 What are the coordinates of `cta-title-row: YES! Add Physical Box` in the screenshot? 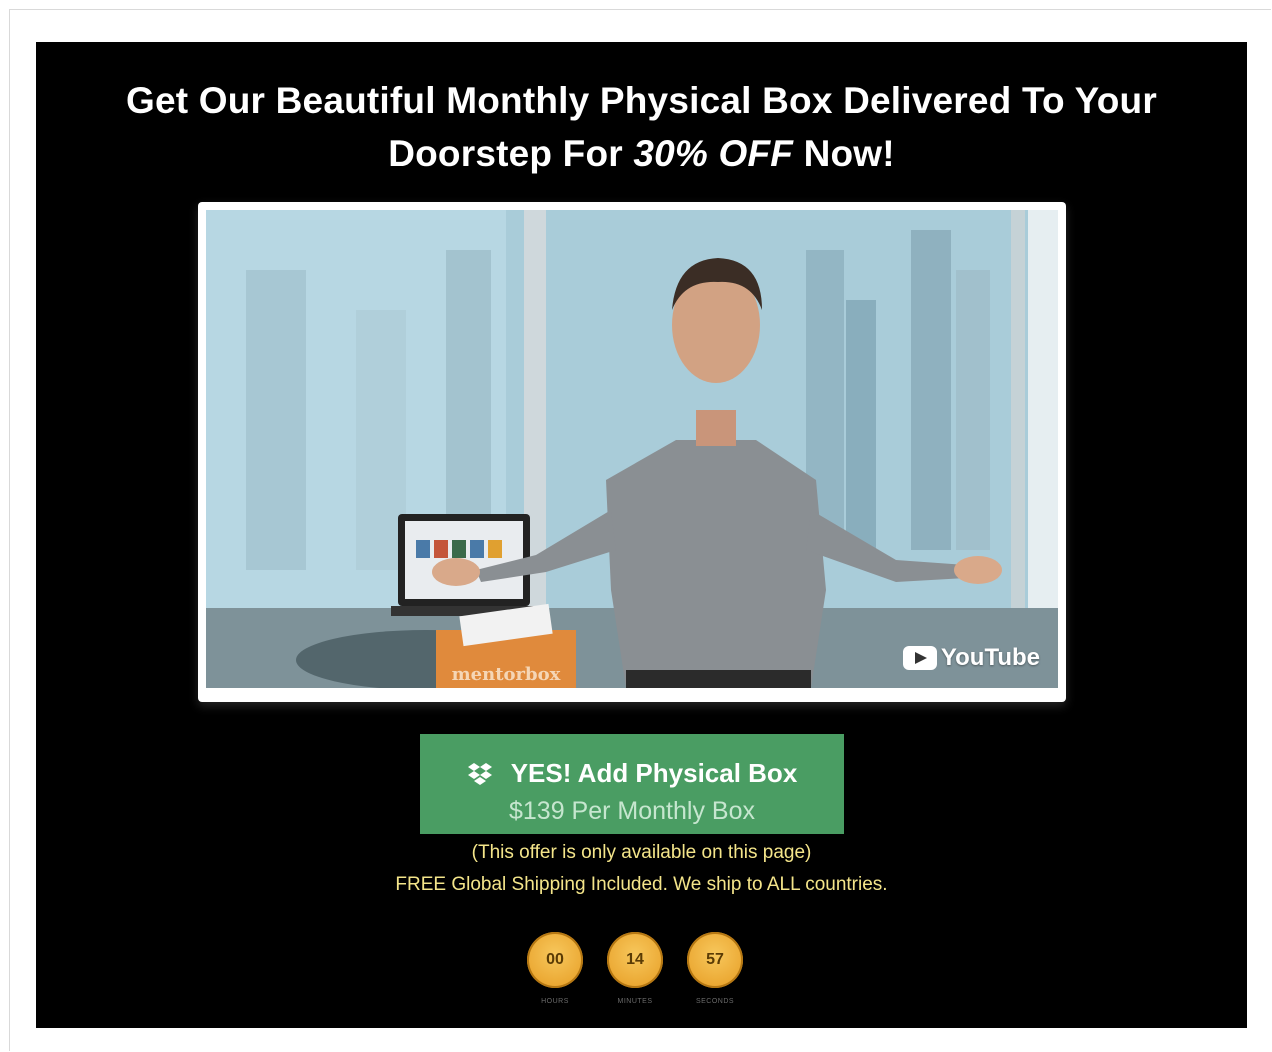 It's located at (632, 773).